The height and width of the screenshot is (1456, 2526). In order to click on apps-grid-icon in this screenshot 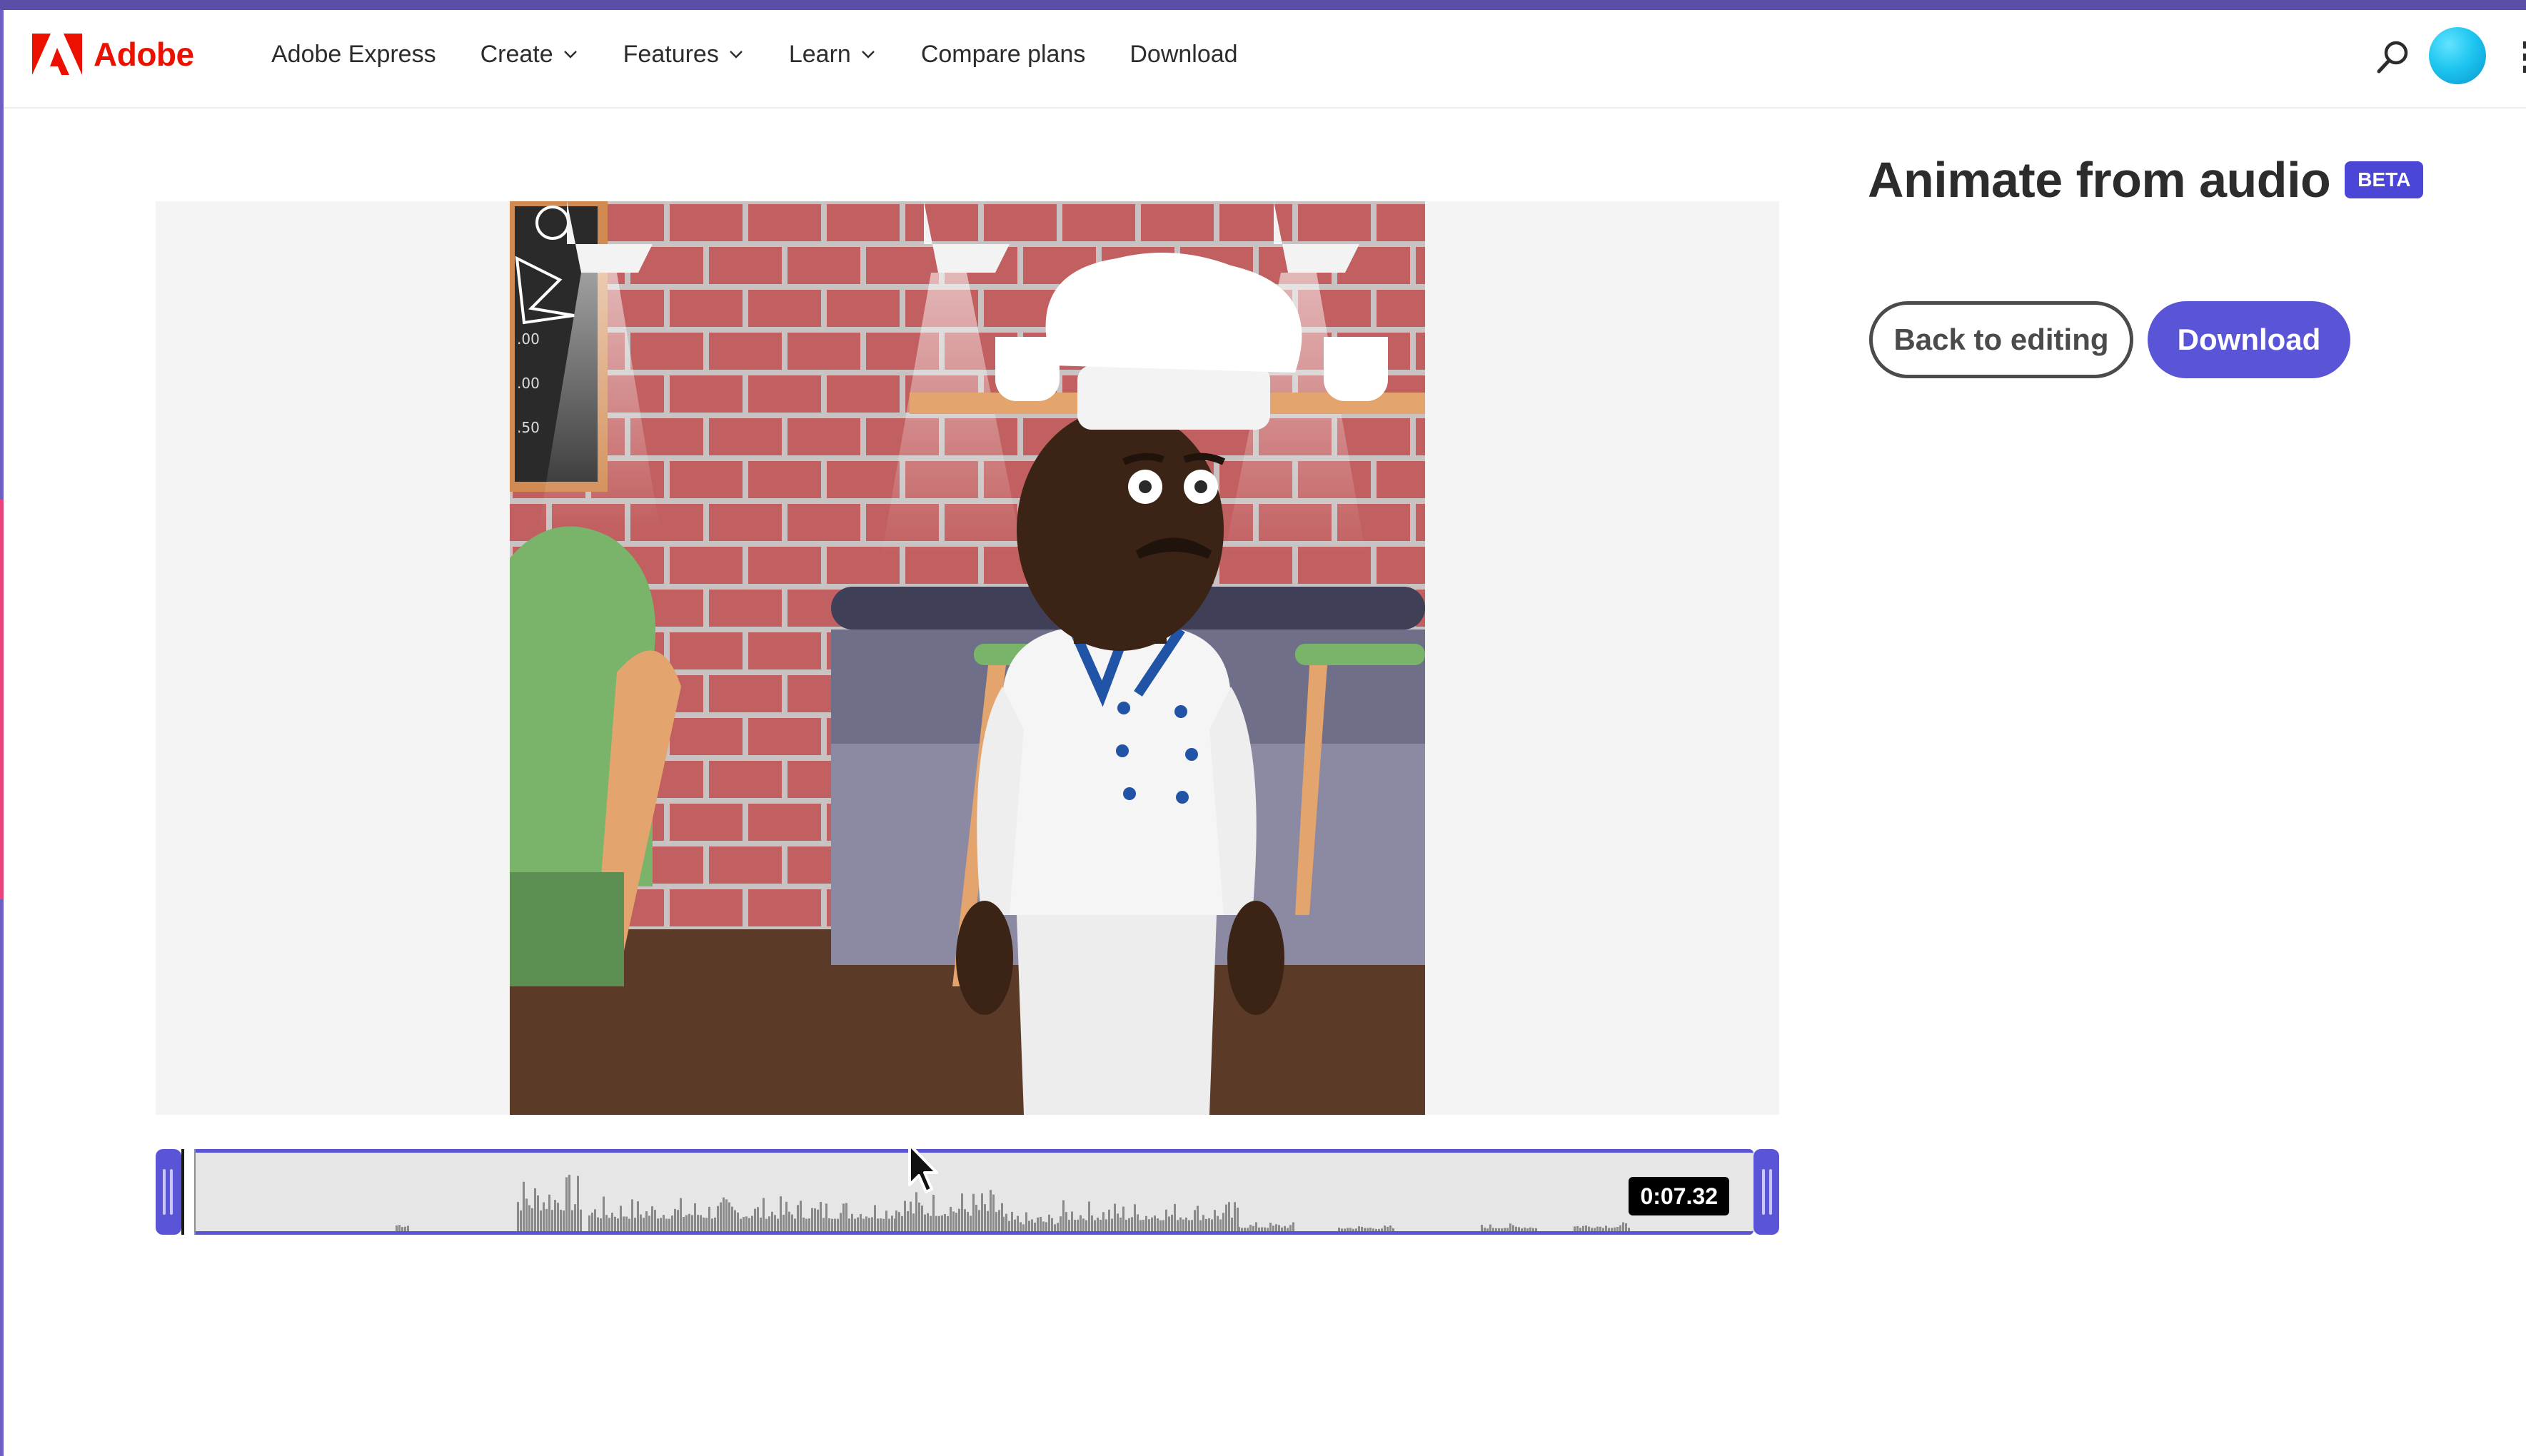, I will do `click(2525, 57)`.